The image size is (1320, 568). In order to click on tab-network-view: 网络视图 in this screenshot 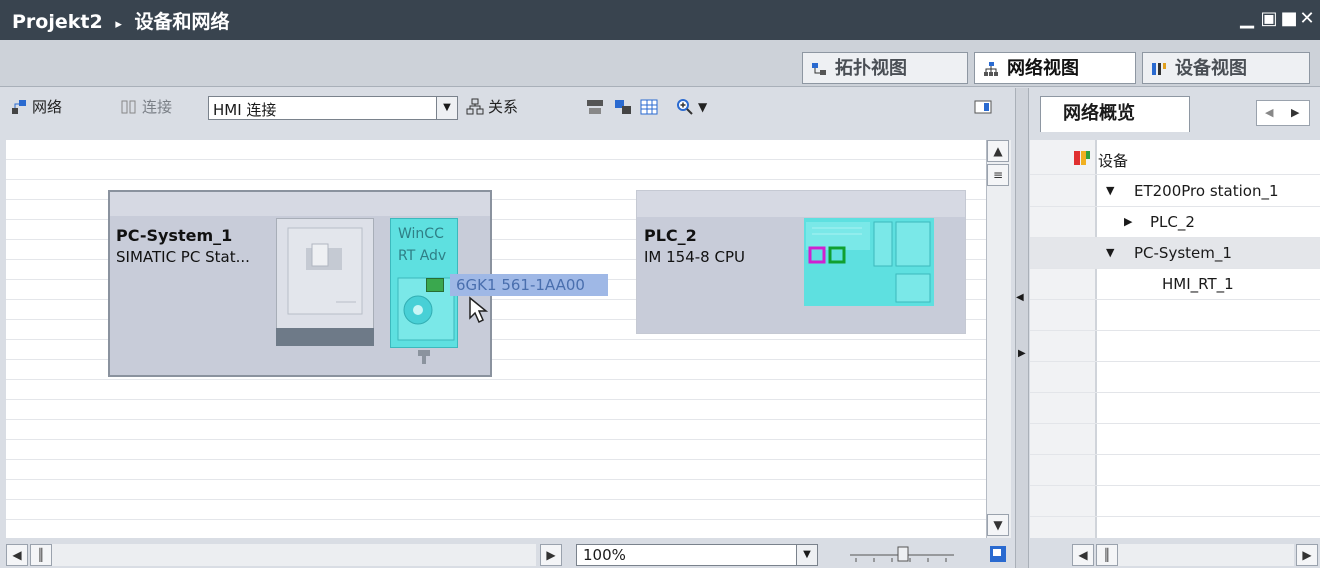, I will do `click(1055, 68)`.